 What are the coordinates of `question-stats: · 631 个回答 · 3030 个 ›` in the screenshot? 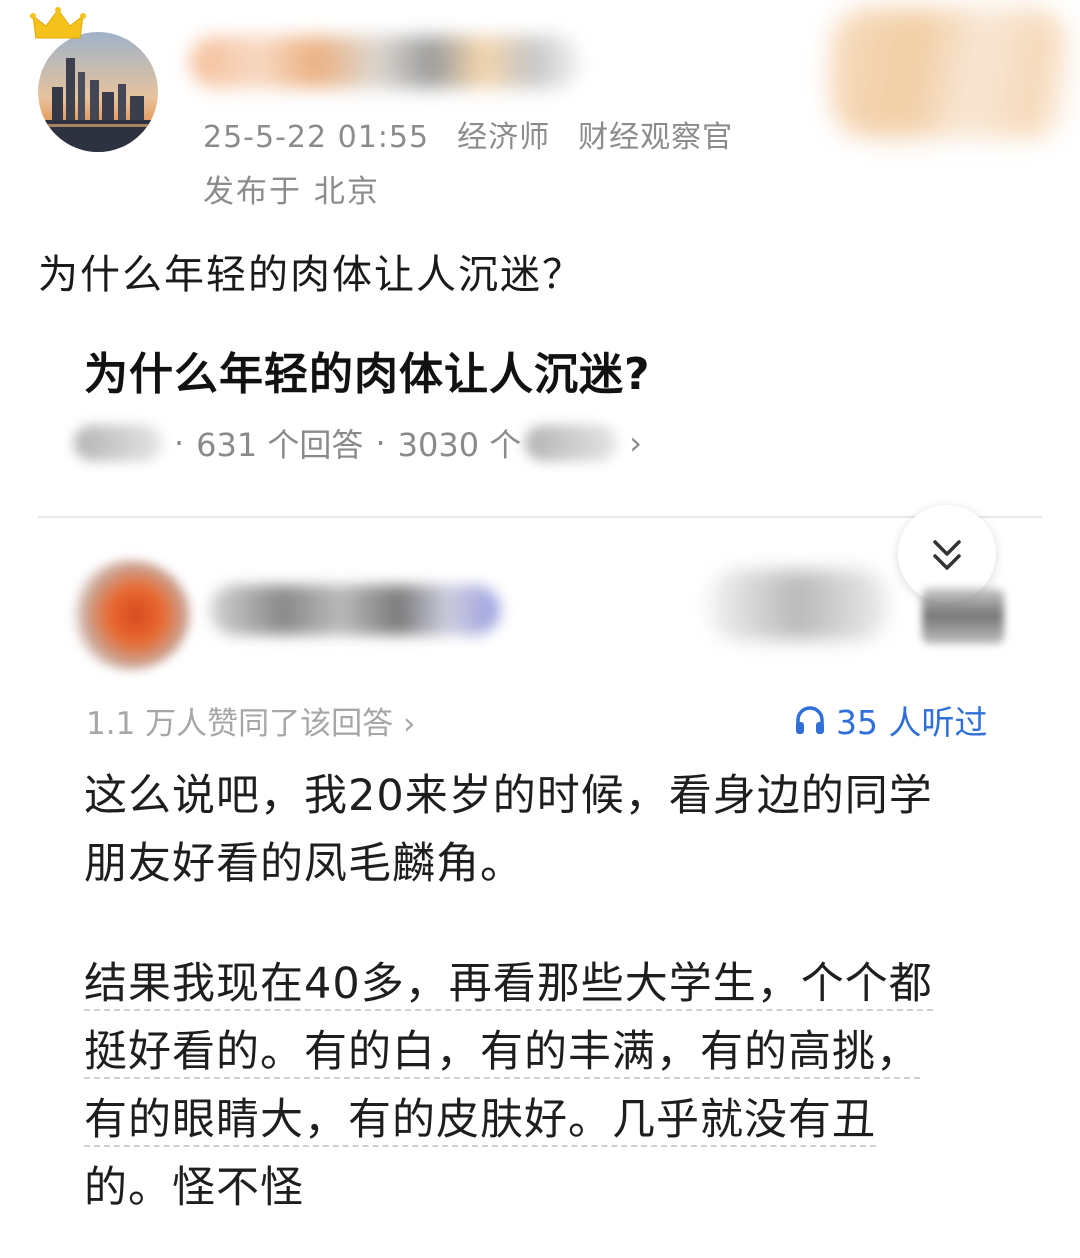 It's located at (358, 443).